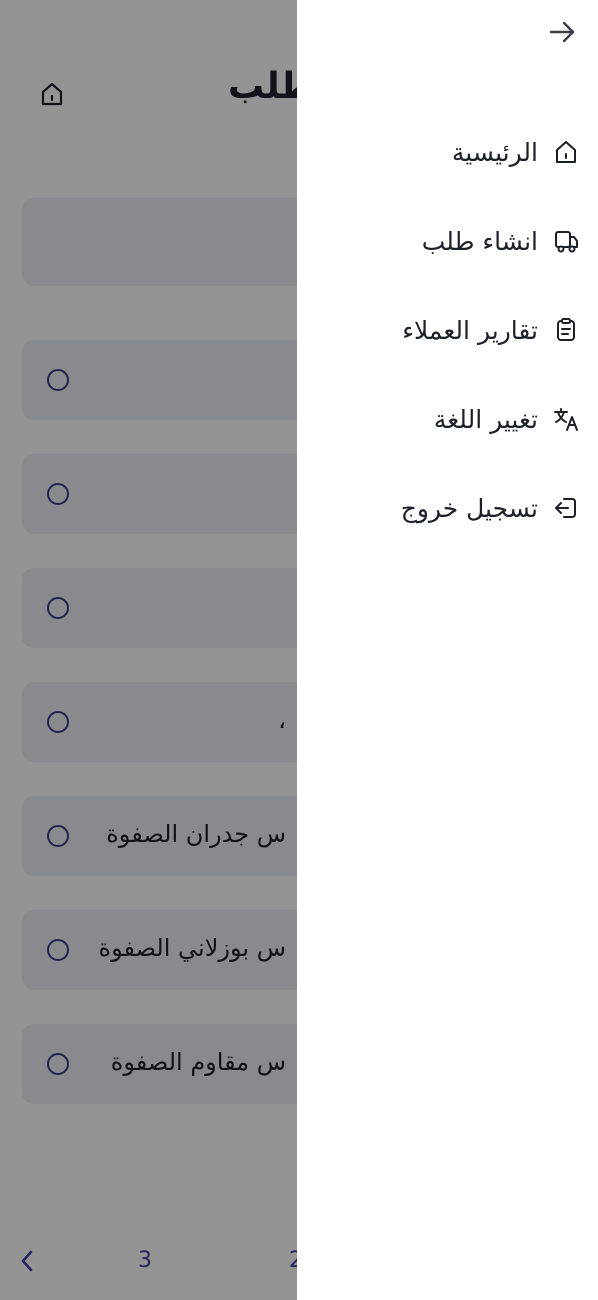 This screenshot has width=598, height=1300. What do you see at coordinates (566, 152) in the screenshot?
I see `home-icon` at bounding box center [566, 152].